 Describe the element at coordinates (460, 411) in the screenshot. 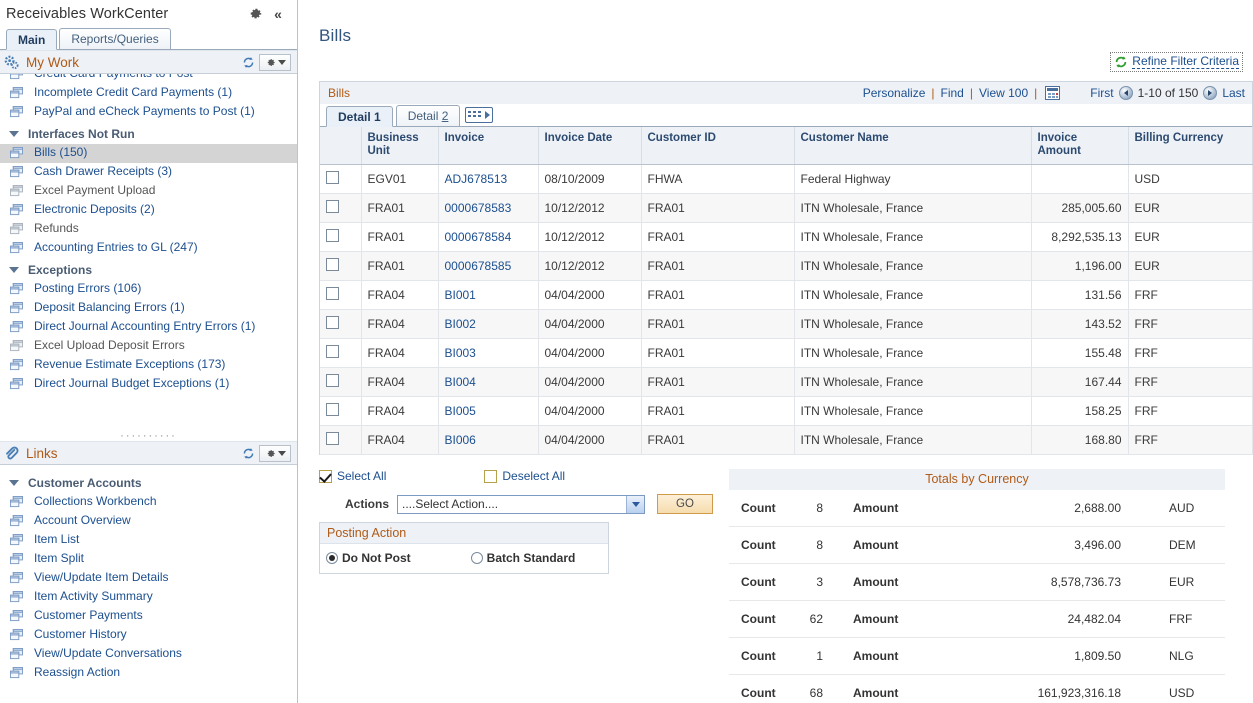

I see `invoice-link: BI005` at that location.